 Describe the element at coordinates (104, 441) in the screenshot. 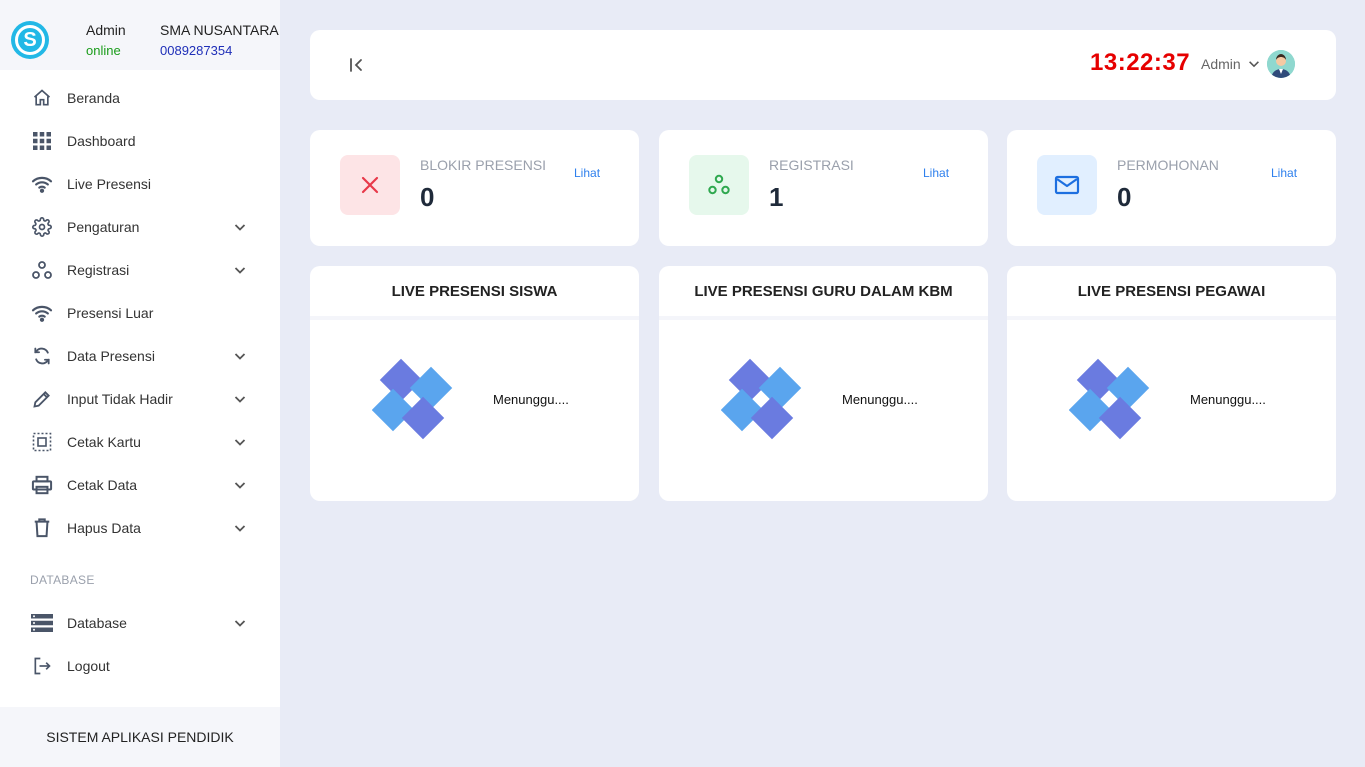

I see `sidebar-item-label: Cetak Kartu` at that location.